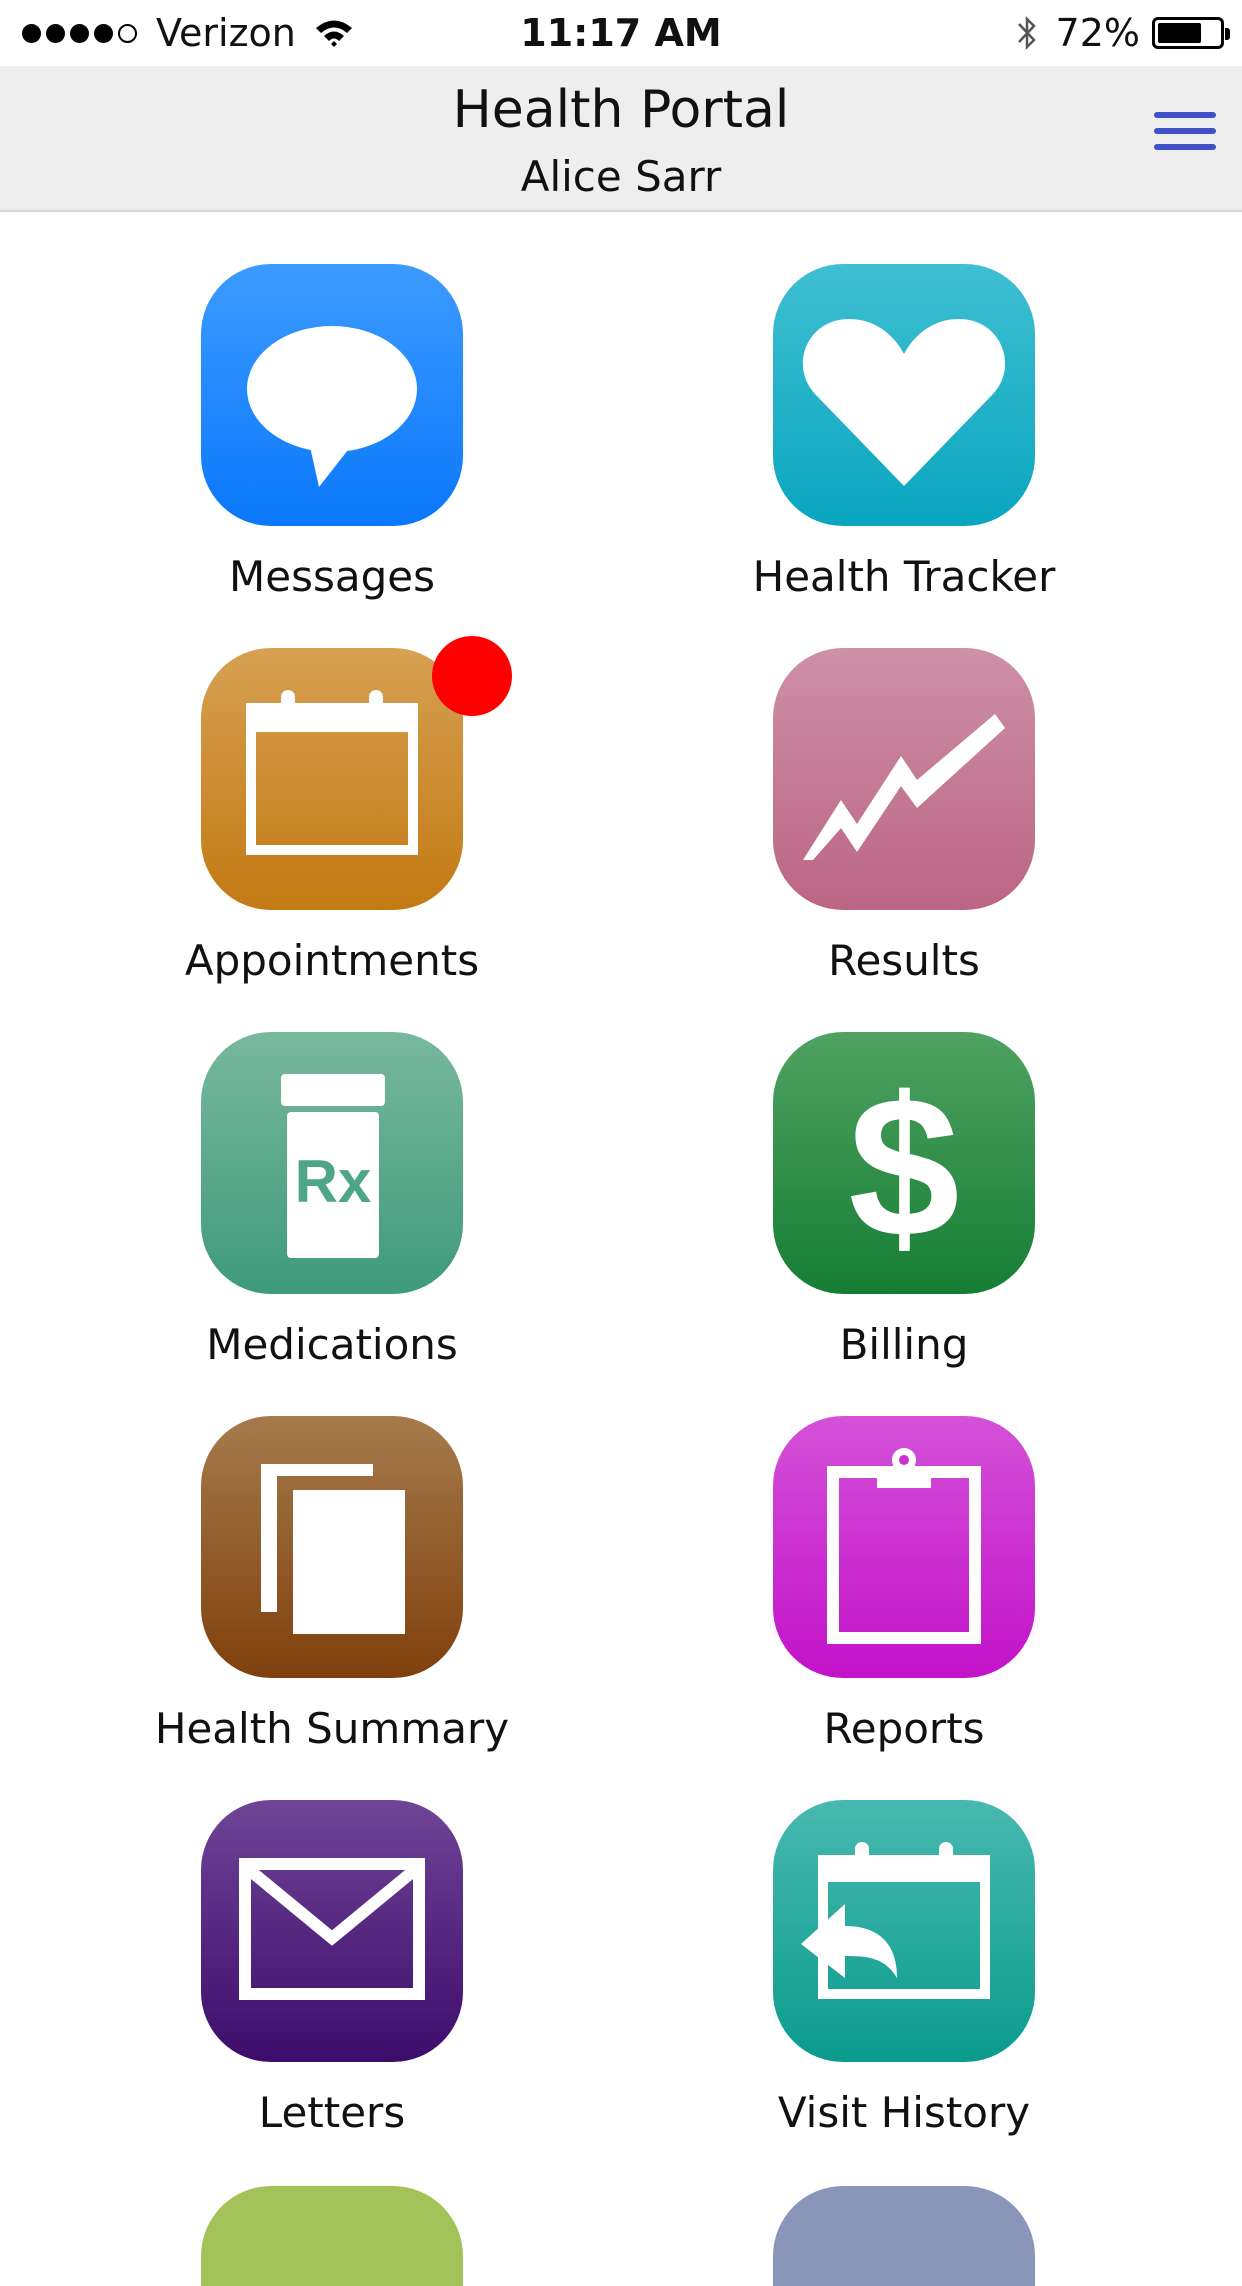 This screenshot has width=1242, height=2286. Describe the element at coordinates (1097, 33) in the screenshot. I see `battery-percent: 72%` at that location.